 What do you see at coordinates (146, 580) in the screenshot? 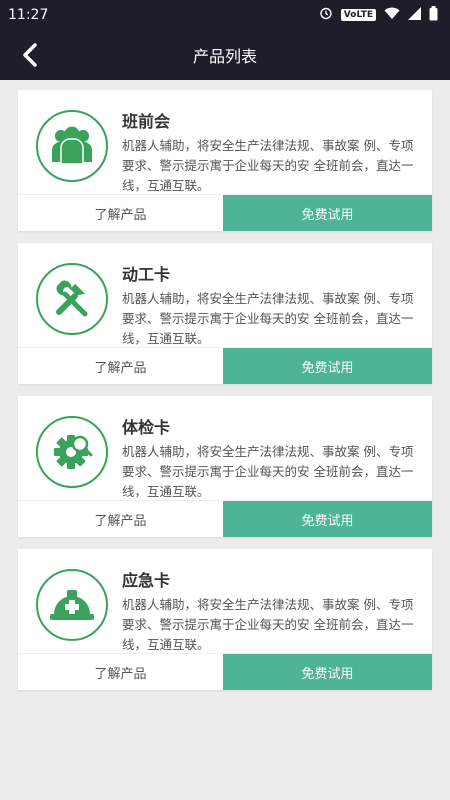
I see `product-title: 应急卡` at bounding box center [146, 580].